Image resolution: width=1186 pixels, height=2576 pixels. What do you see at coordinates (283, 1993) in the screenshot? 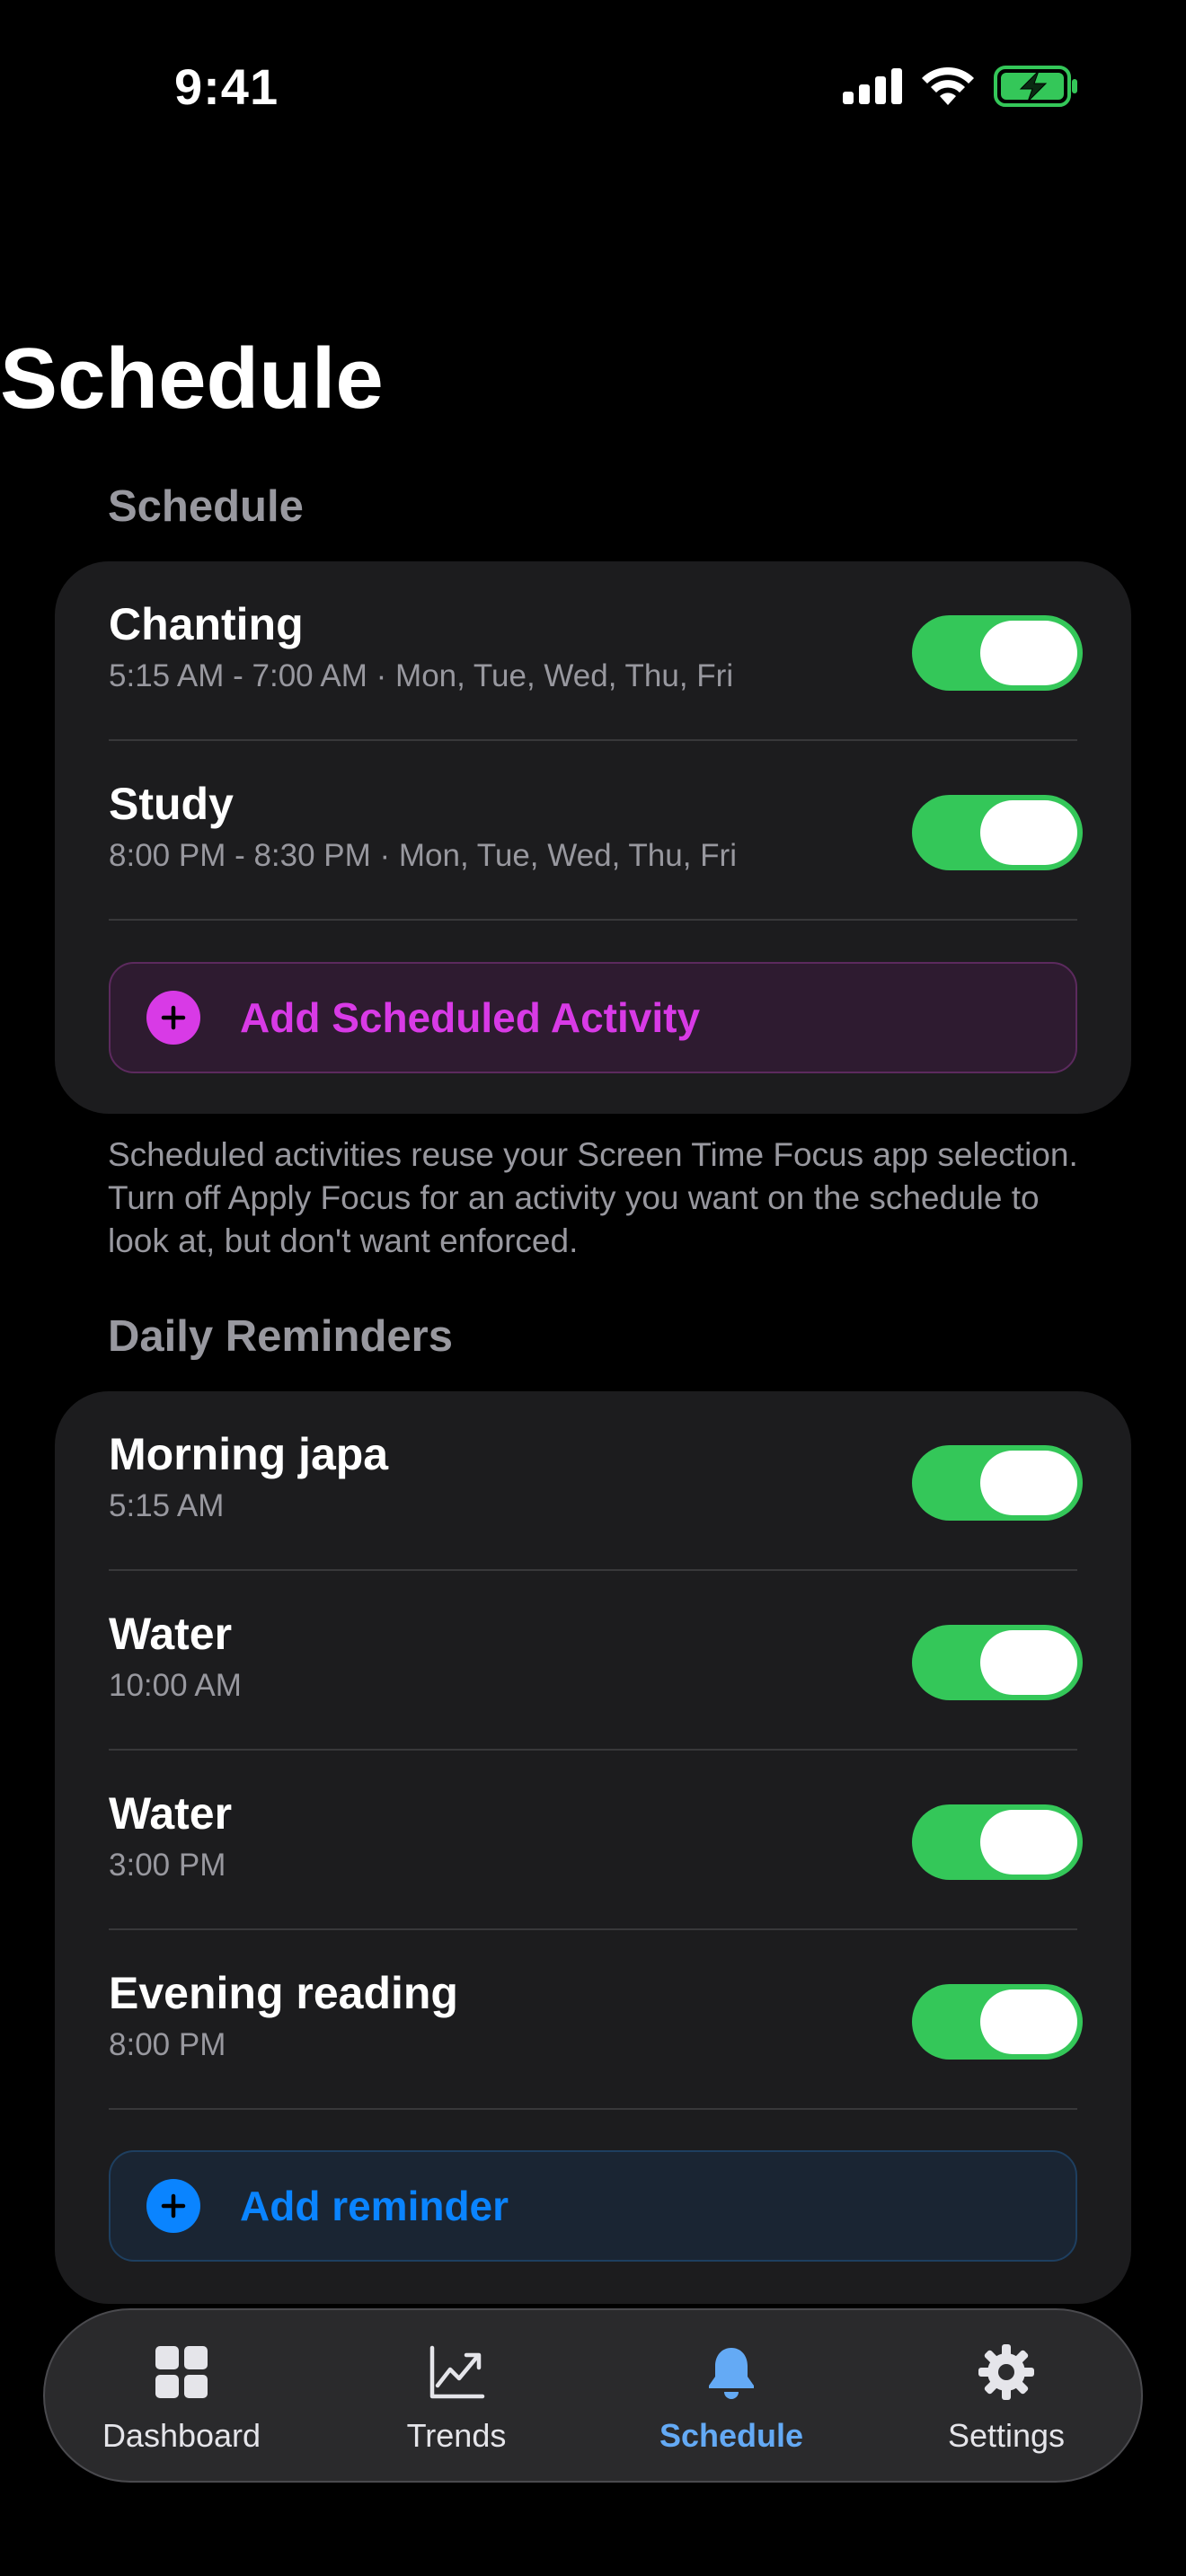
I see `reminder-title: Evening reading` at bounding box center [283, 1993].